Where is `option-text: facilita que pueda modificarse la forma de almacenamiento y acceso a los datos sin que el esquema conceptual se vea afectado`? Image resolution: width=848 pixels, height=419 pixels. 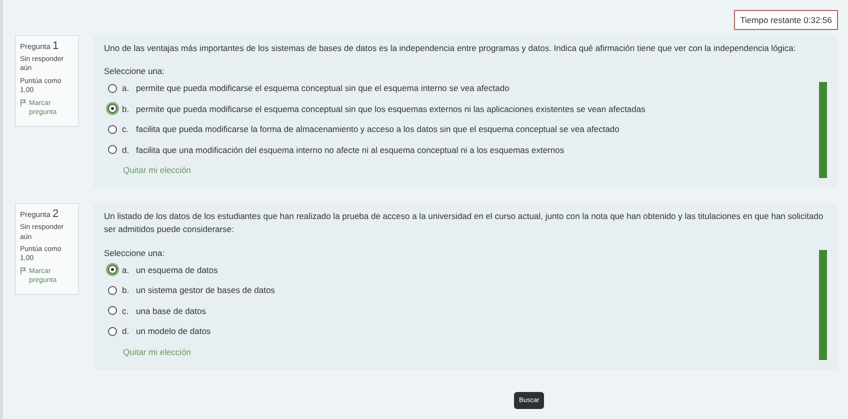
option-text: facilita que pueda modificarse la forma de almacenamiento y acceso a los datos sin que el esquema conceptual se vea afectado is located at coordinates (378, 129).